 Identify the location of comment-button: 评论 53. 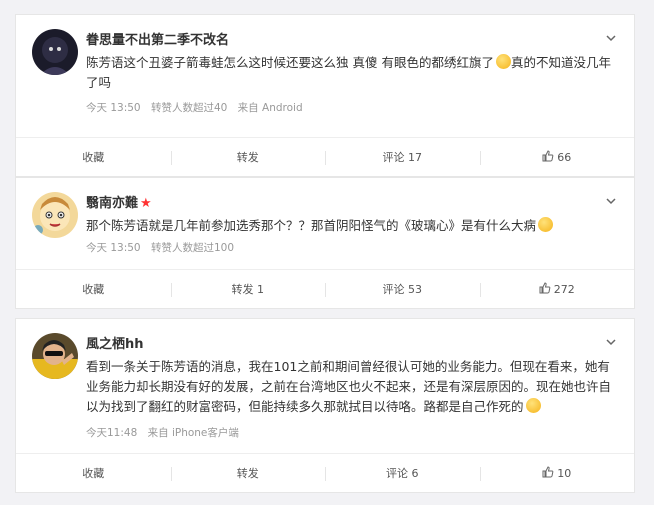
(402, 290).